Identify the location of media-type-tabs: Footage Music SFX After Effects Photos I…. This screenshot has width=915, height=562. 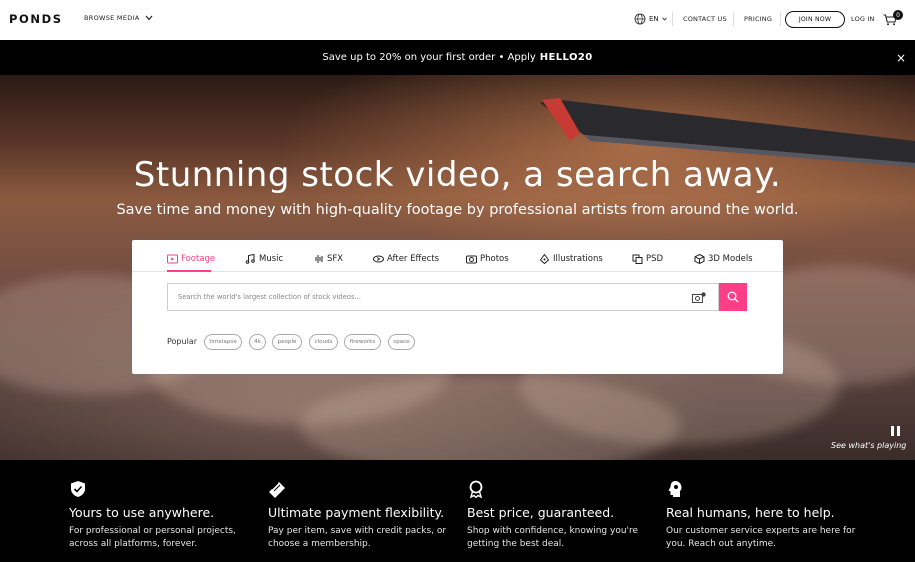
(457, 256).